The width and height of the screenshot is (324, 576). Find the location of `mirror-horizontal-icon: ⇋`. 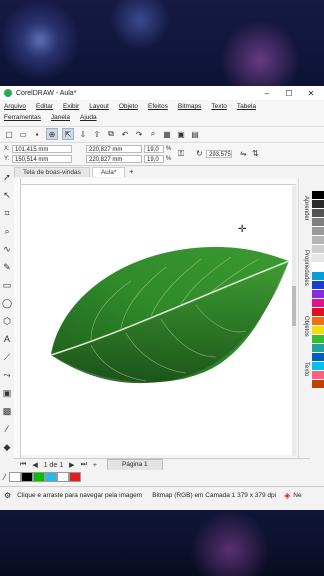

mirror-horizontal-icon: ⇋ is located at coordinates (243, 154).